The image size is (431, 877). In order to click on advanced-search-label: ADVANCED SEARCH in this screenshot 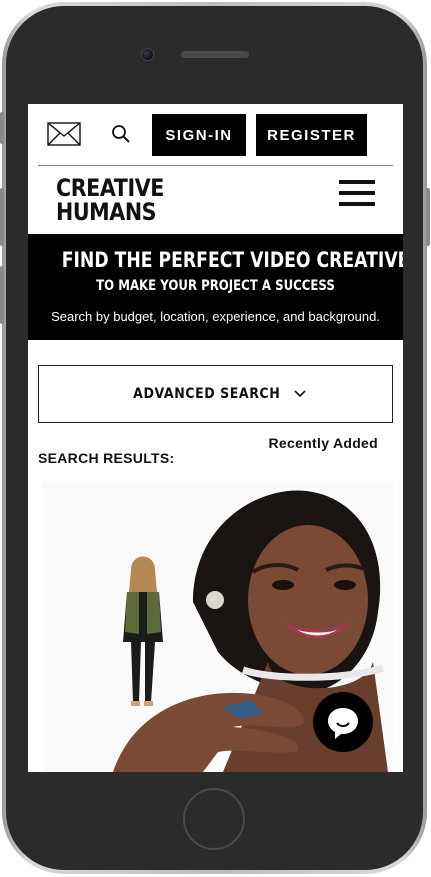, I will do `click(206, 394)`.